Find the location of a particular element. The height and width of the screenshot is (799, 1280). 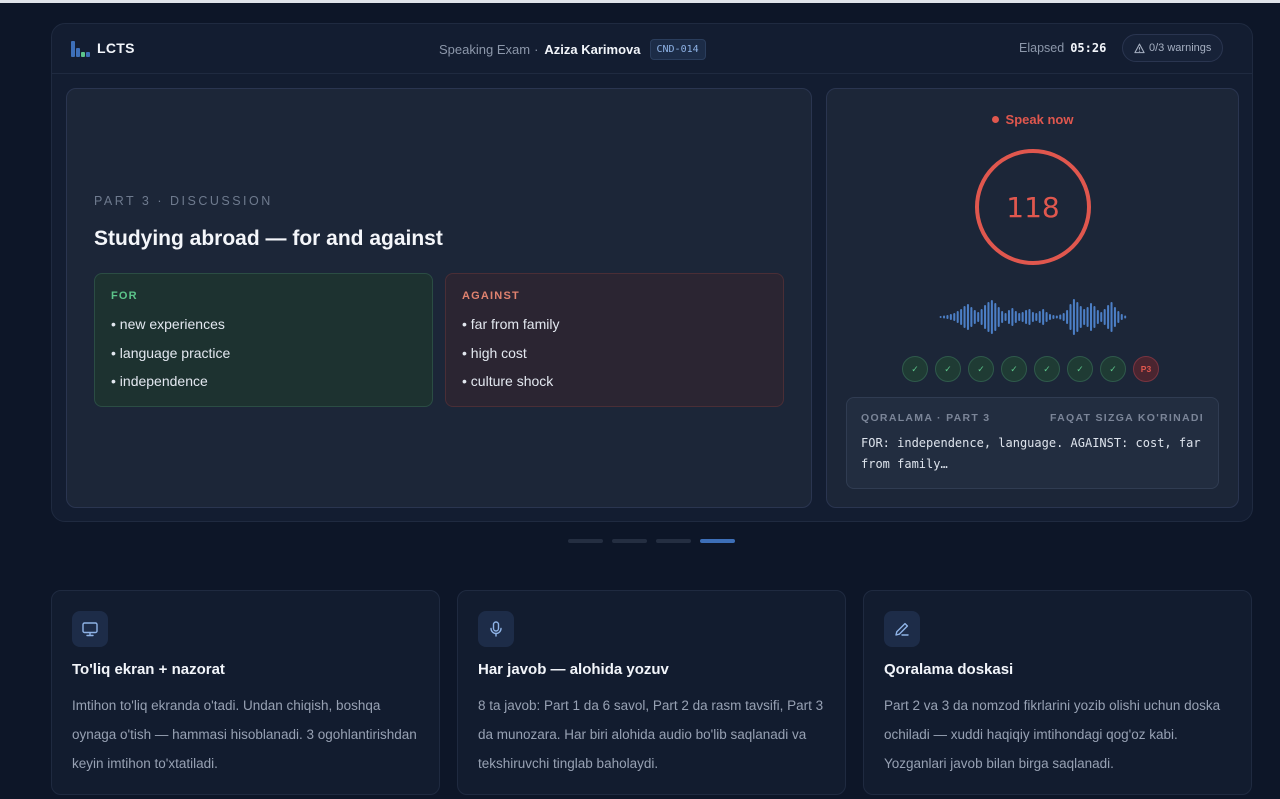

candidate-id-badge: CND-014 is located at coordinates (677, 49).